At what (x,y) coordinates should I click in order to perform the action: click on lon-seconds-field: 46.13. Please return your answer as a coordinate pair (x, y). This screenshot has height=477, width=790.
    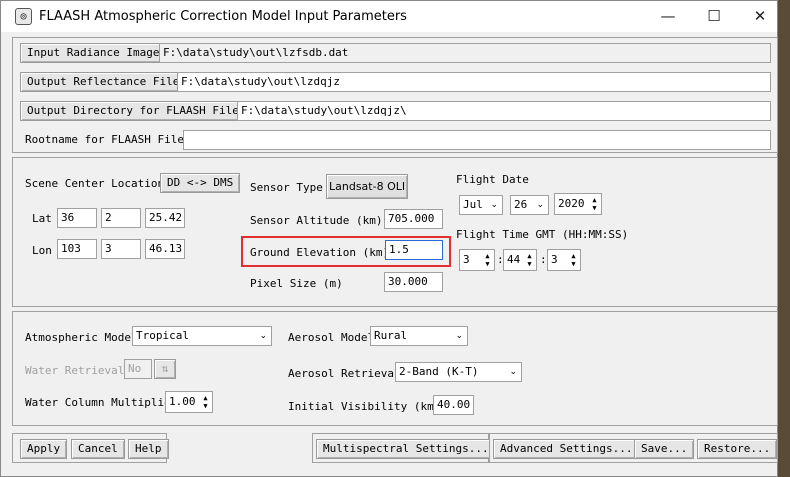
    Looking at the image, I should click on (165, 249).